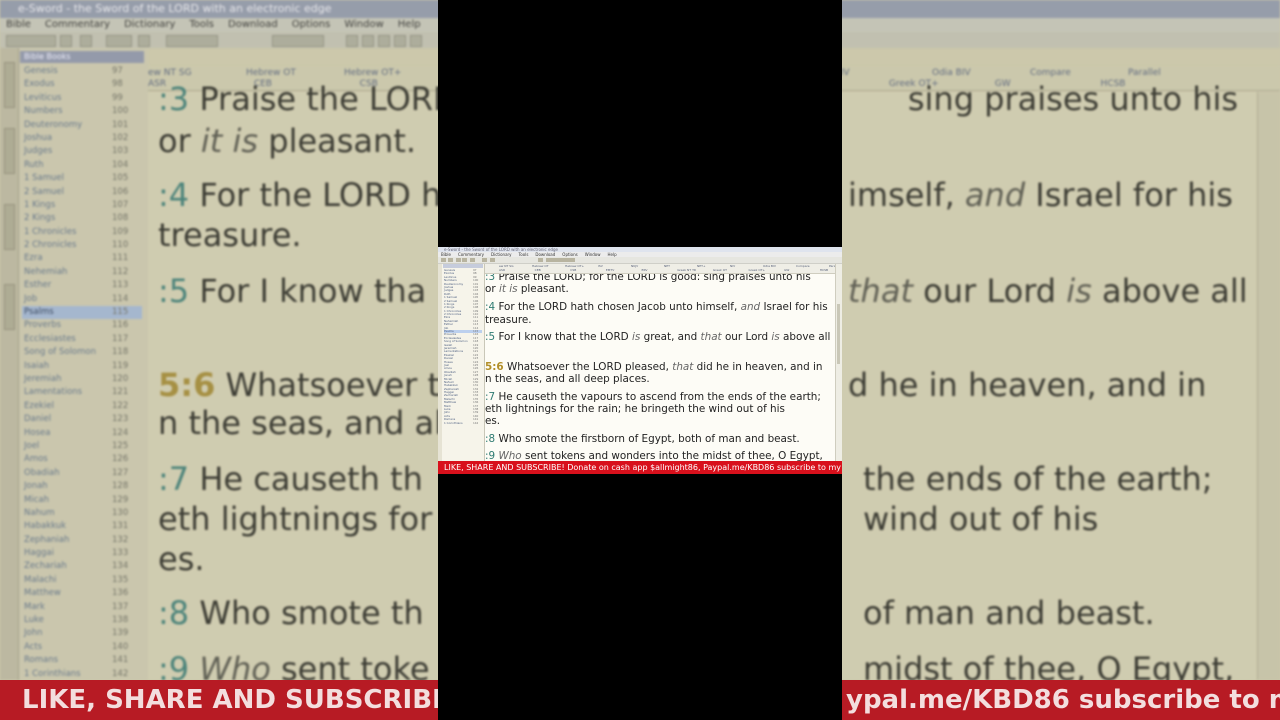  Describe the element at coordinates (640, 260) in the screenshot. I see `toolbar` at that location.